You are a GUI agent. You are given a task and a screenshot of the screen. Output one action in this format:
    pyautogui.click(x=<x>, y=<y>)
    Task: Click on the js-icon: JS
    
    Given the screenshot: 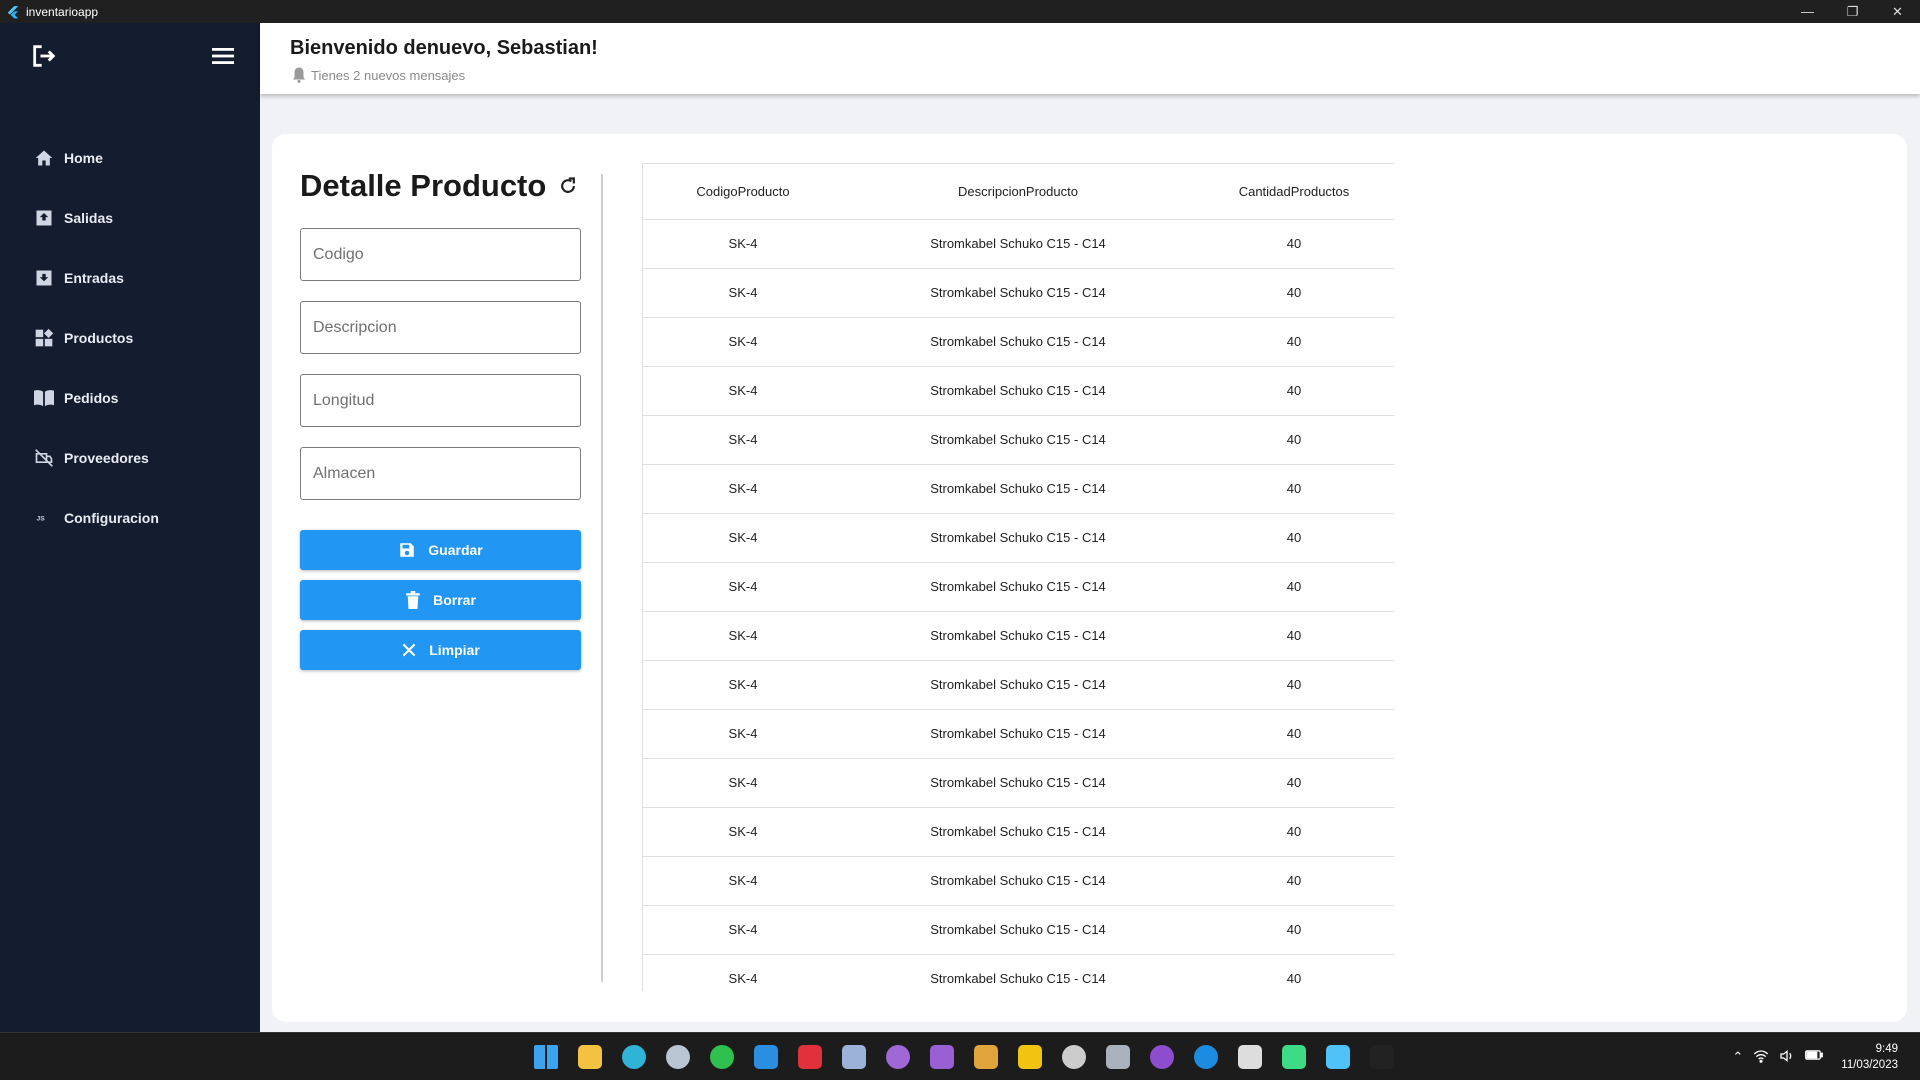 What is the action you would take?
    pyautogui.click(x=44, y=518)
    